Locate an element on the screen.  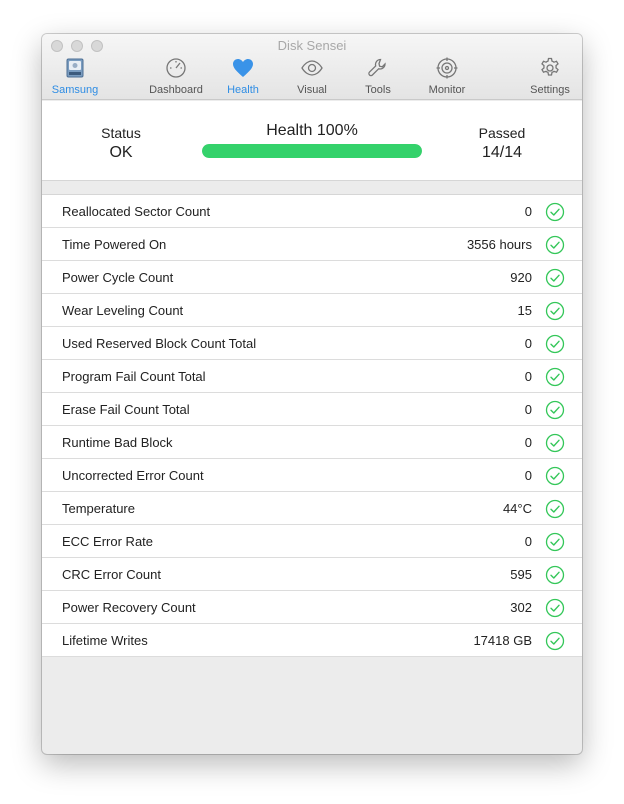
toolbar-samsung: Samsung is located at coordinates (75, 76).